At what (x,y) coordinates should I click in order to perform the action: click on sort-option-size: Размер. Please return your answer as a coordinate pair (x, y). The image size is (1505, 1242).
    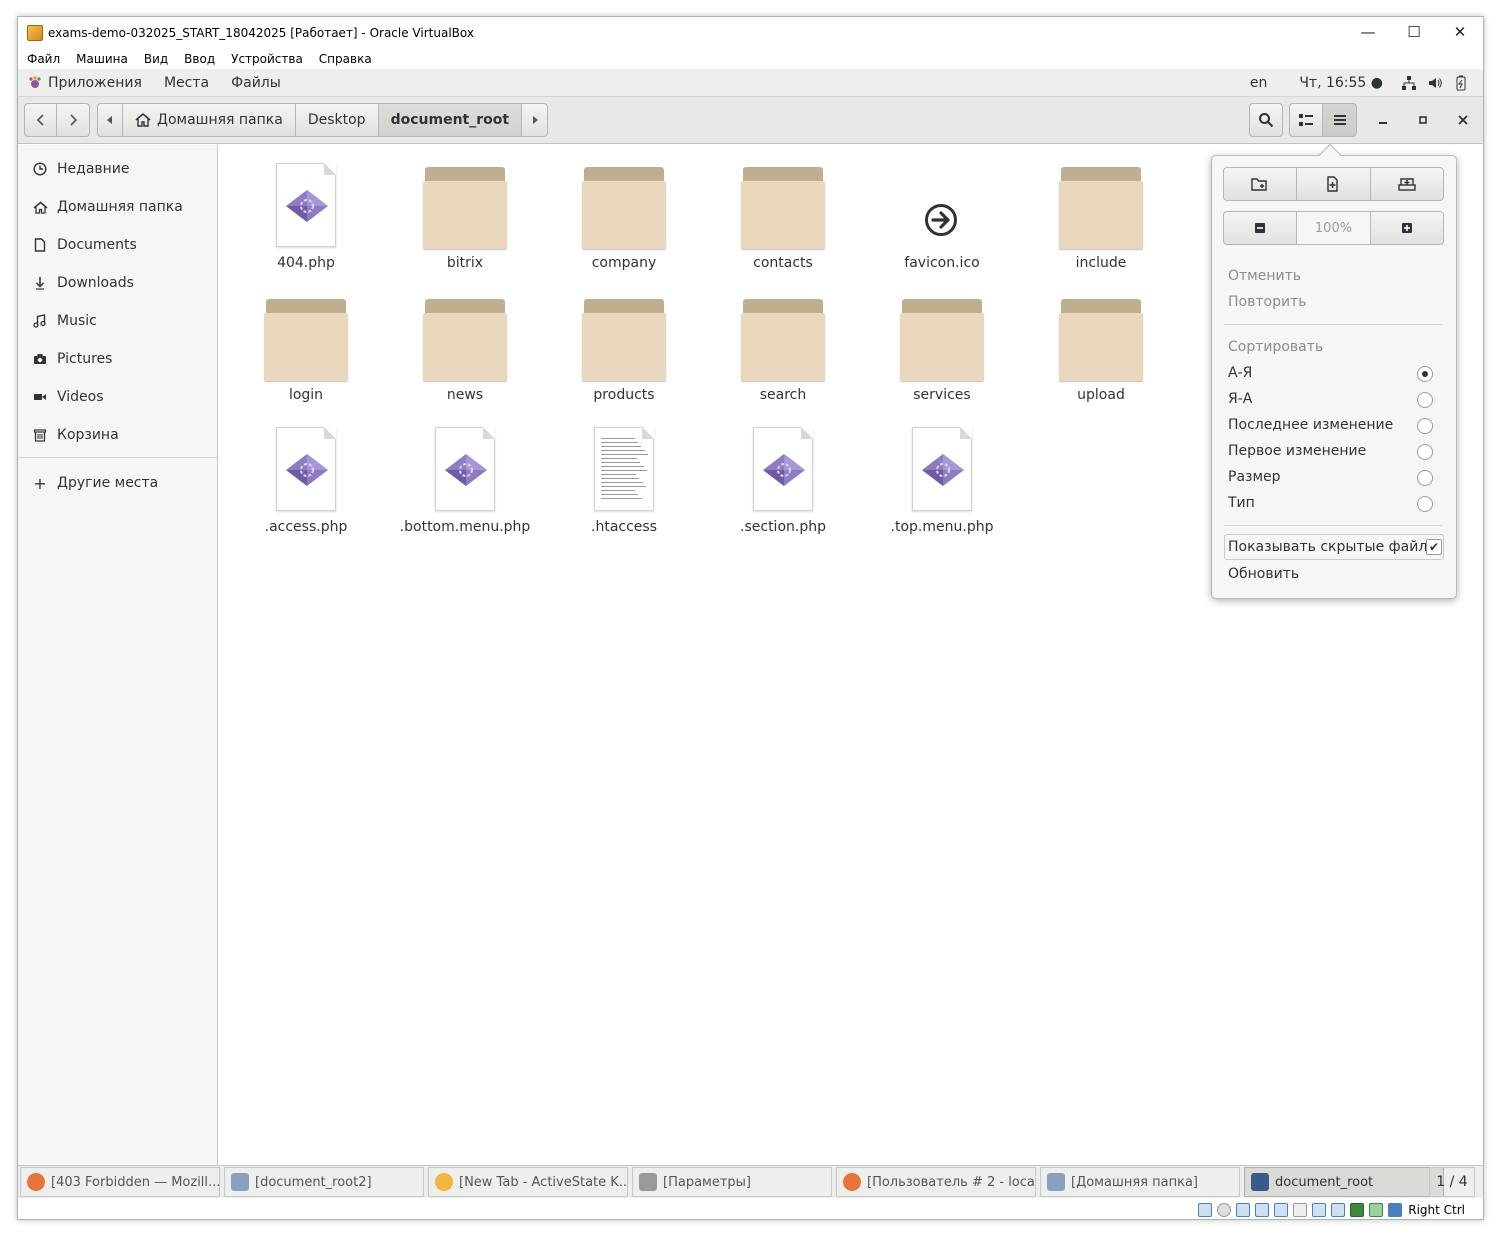
    Looking at the image, I should click on (1336, 477).